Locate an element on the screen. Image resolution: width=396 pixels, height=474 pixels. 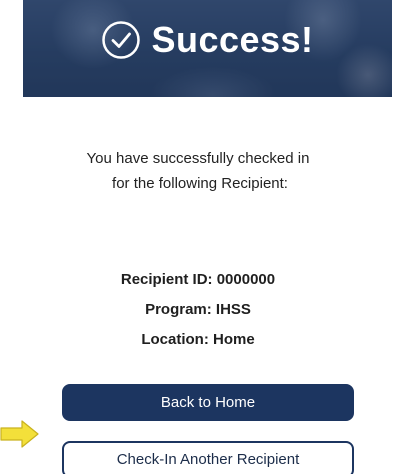
message-line-2: for the following Recipient: is located at coordinates (200, 183).